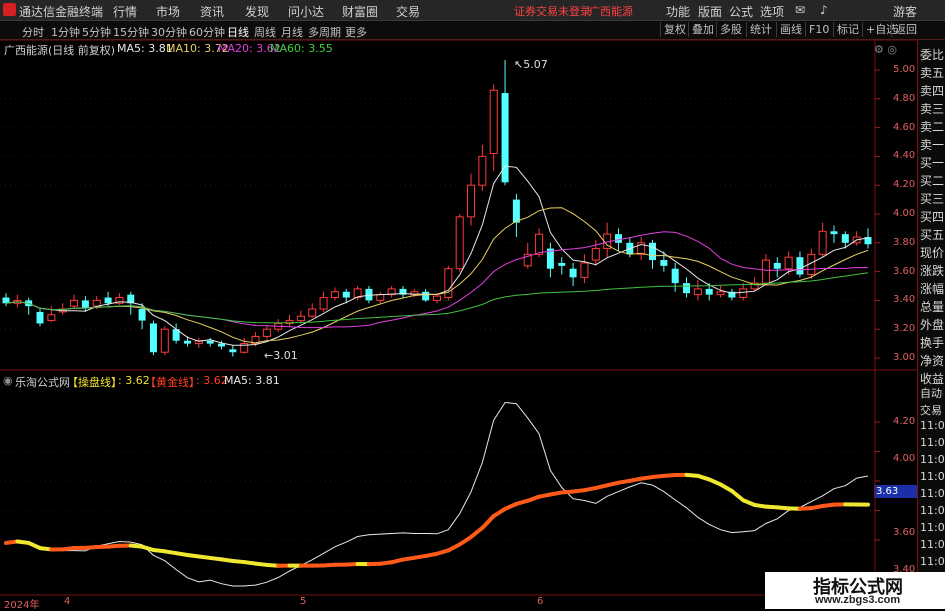 Image resolution: width=945 pixels, height=611 pixels. What do you see at coordinates (65, 32) in the screenshot?
I see `period-tab-1min: 1分钟` at bounding box center [65, 32].